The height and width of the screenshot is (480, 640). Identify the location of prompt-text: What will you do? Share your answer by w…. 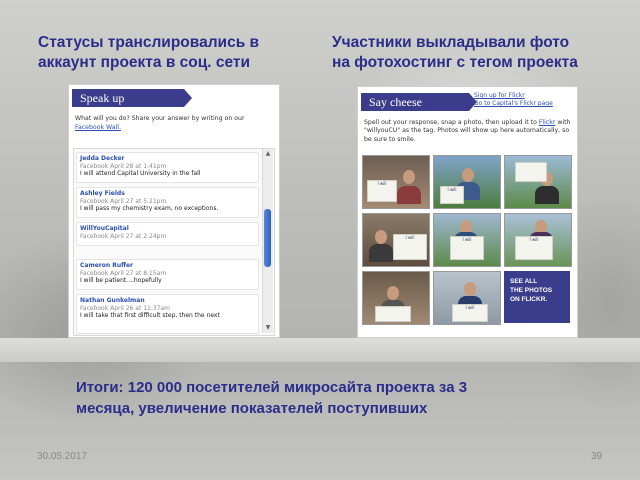
(160, 118).